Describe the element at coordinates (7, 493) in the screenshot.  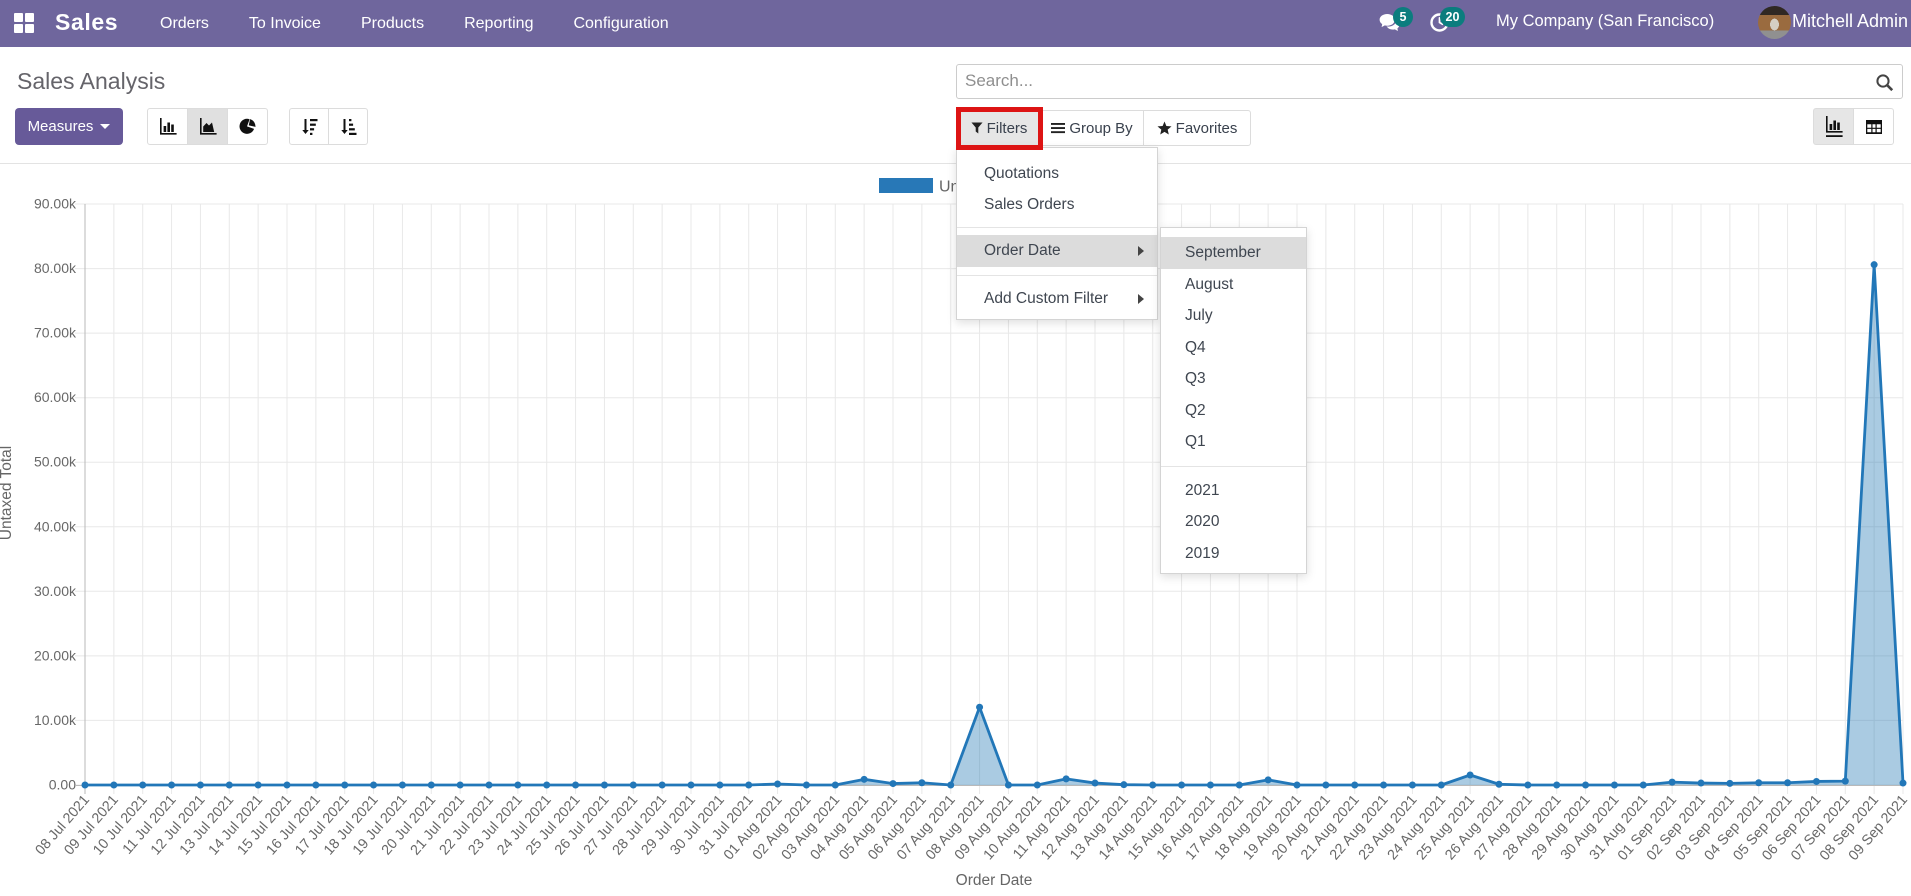
I see `svg-text: Untaxed Total` at that location.